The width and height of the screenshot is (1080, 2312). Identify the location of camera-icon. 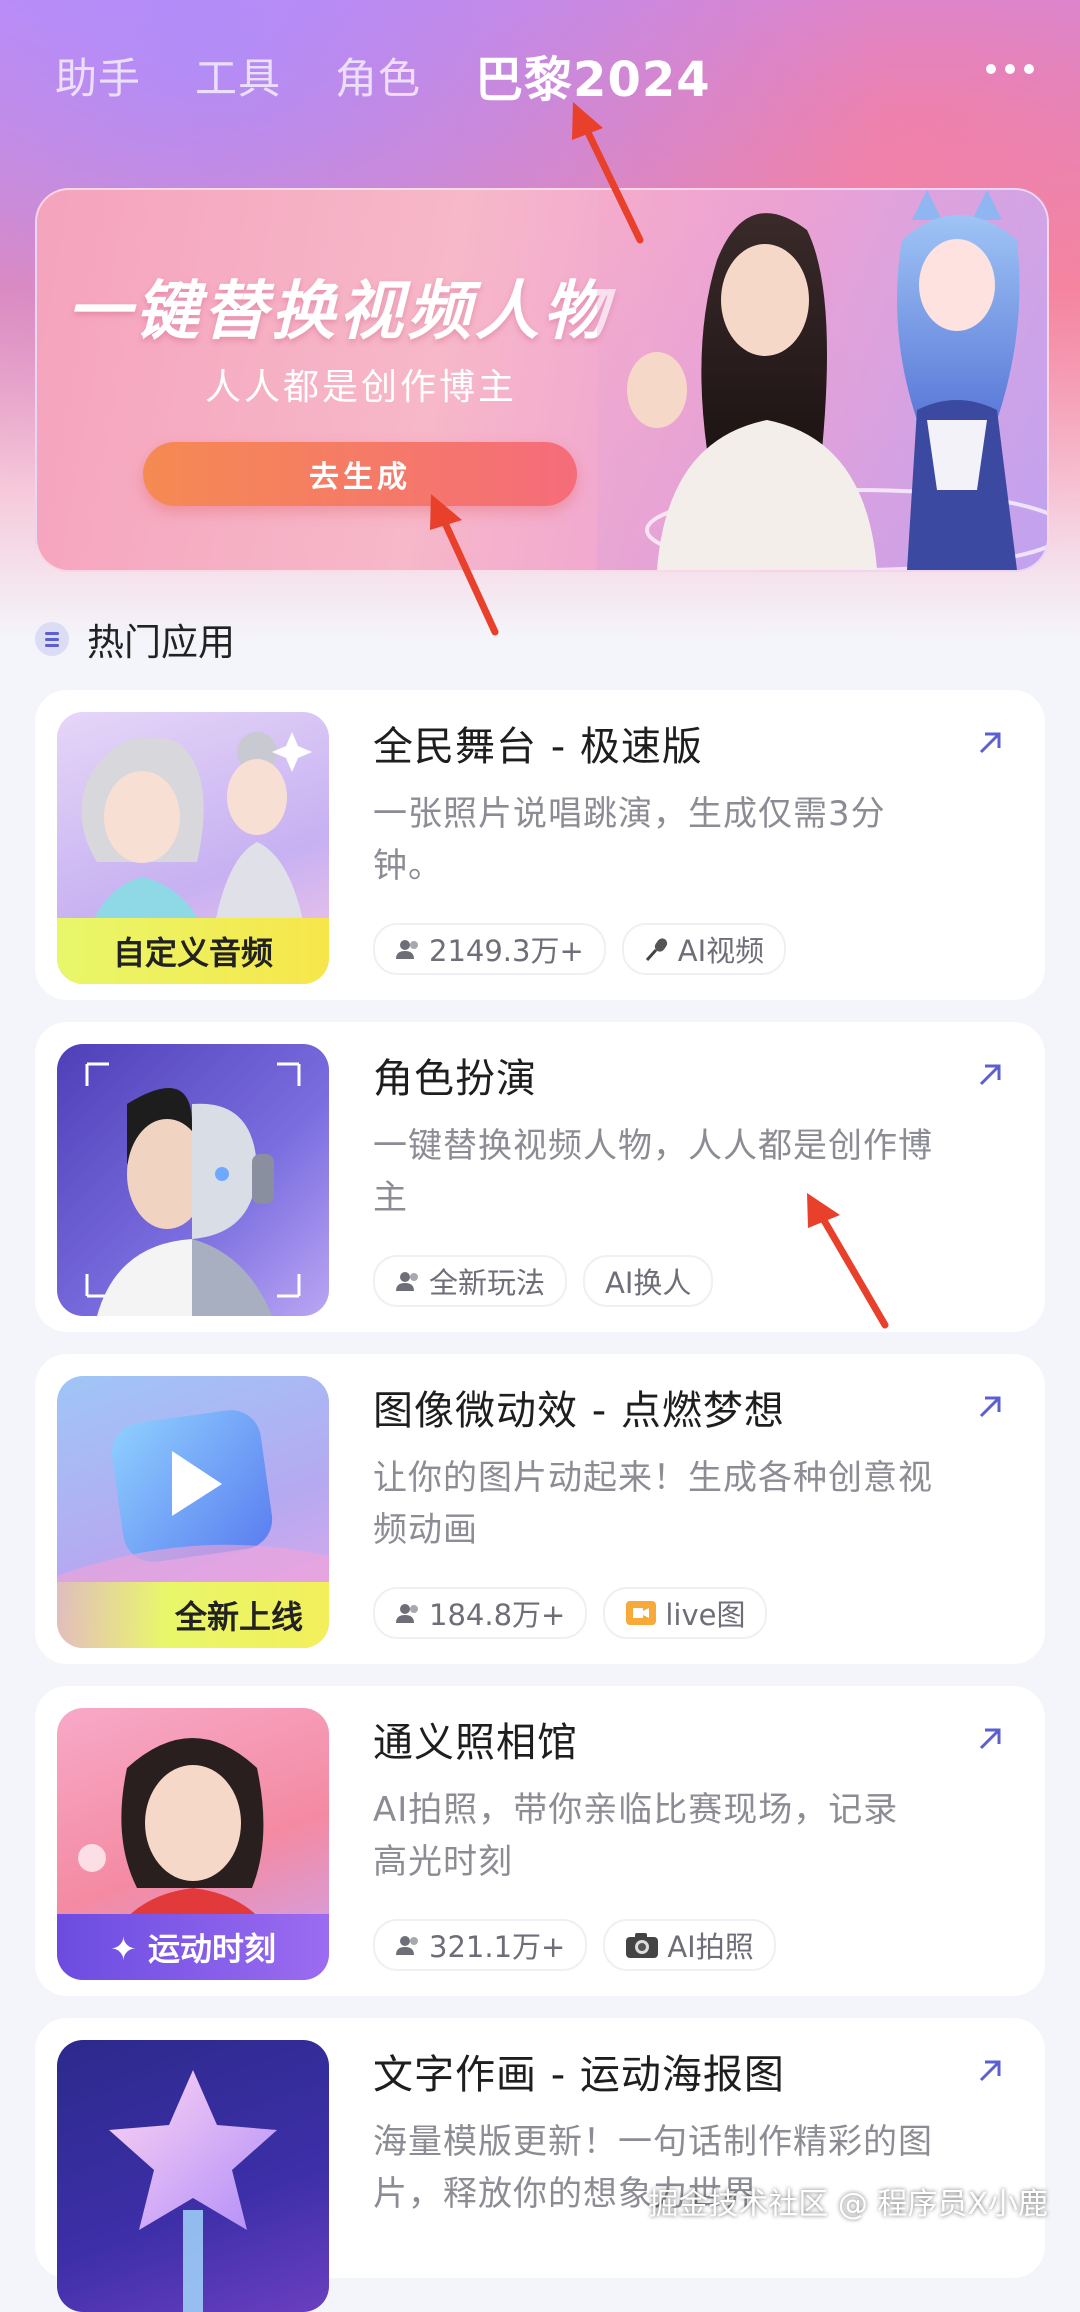
(642, 1945).